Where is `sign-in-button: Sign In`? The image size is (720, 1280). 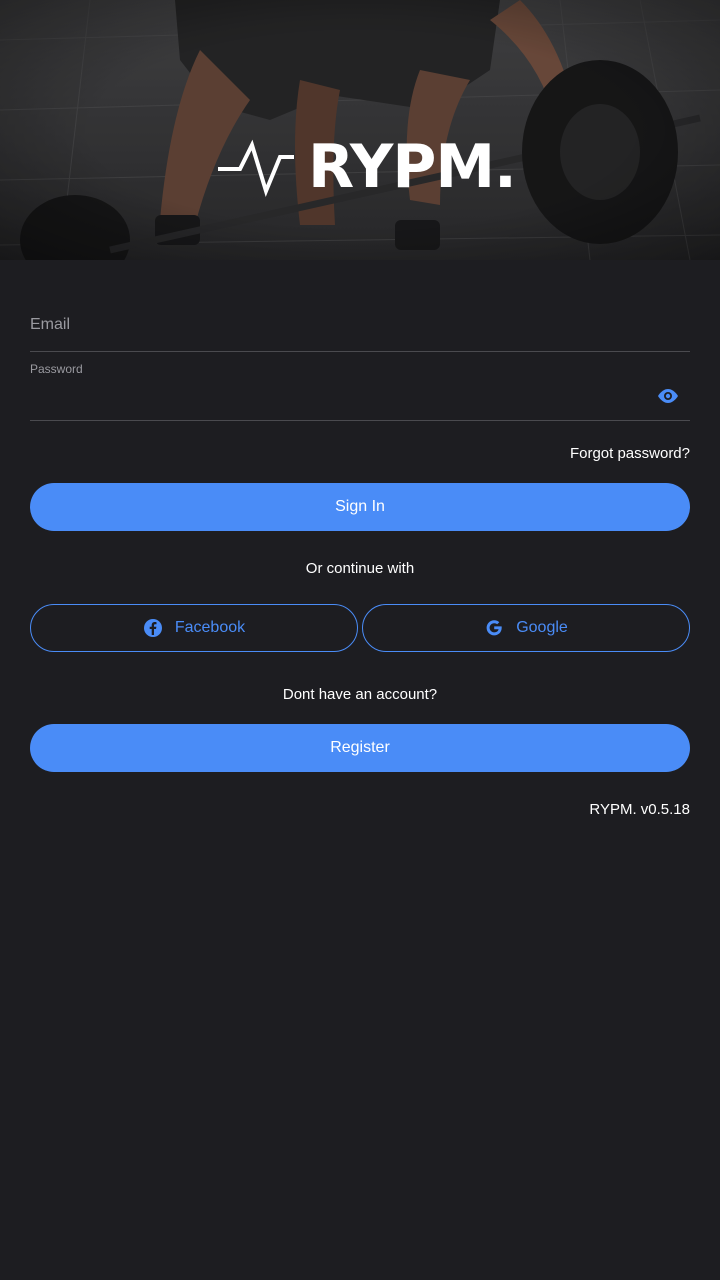
sign-in-button: Sign In is located at coordinates (360, 507).